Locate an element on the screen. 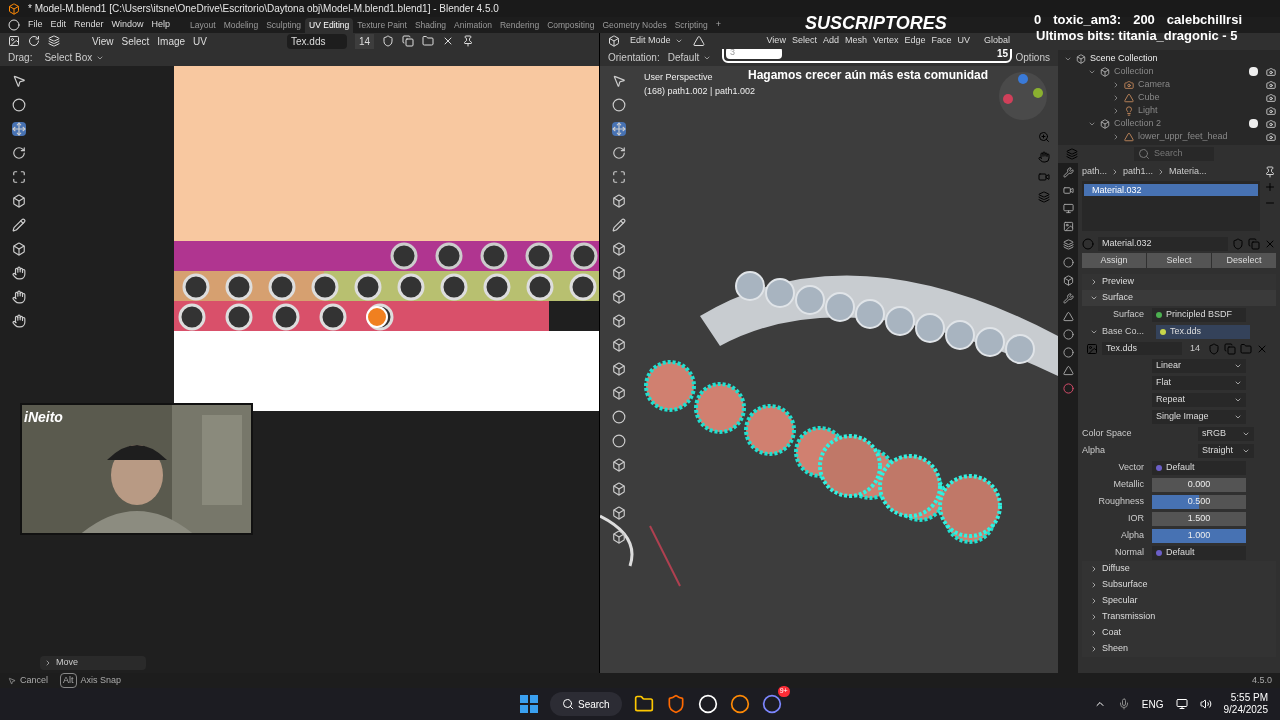  material-name-field: Material.032 is located at coordinates (1163, 244).